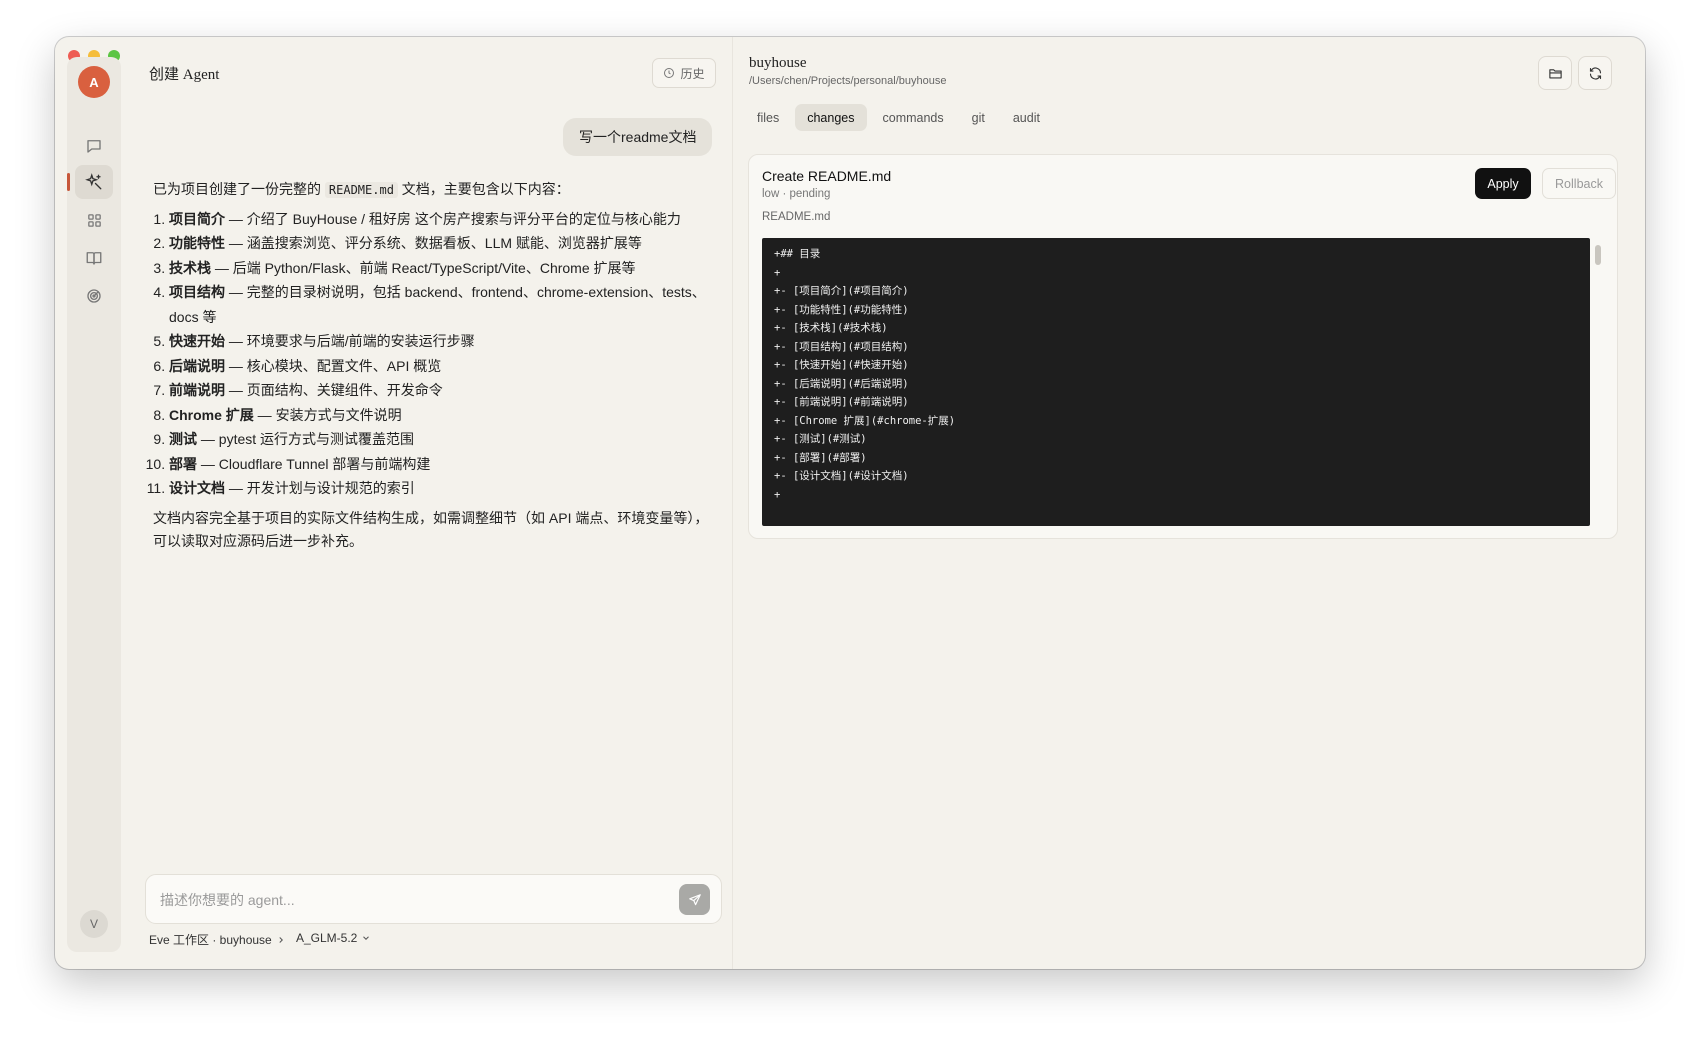 The width and height of the screenshot is (1701, 1042). Describe the element at coordinates (210, 940) in the screenshot. I see `workspace-label: Eve 工作区 · buyhouse` at that location.